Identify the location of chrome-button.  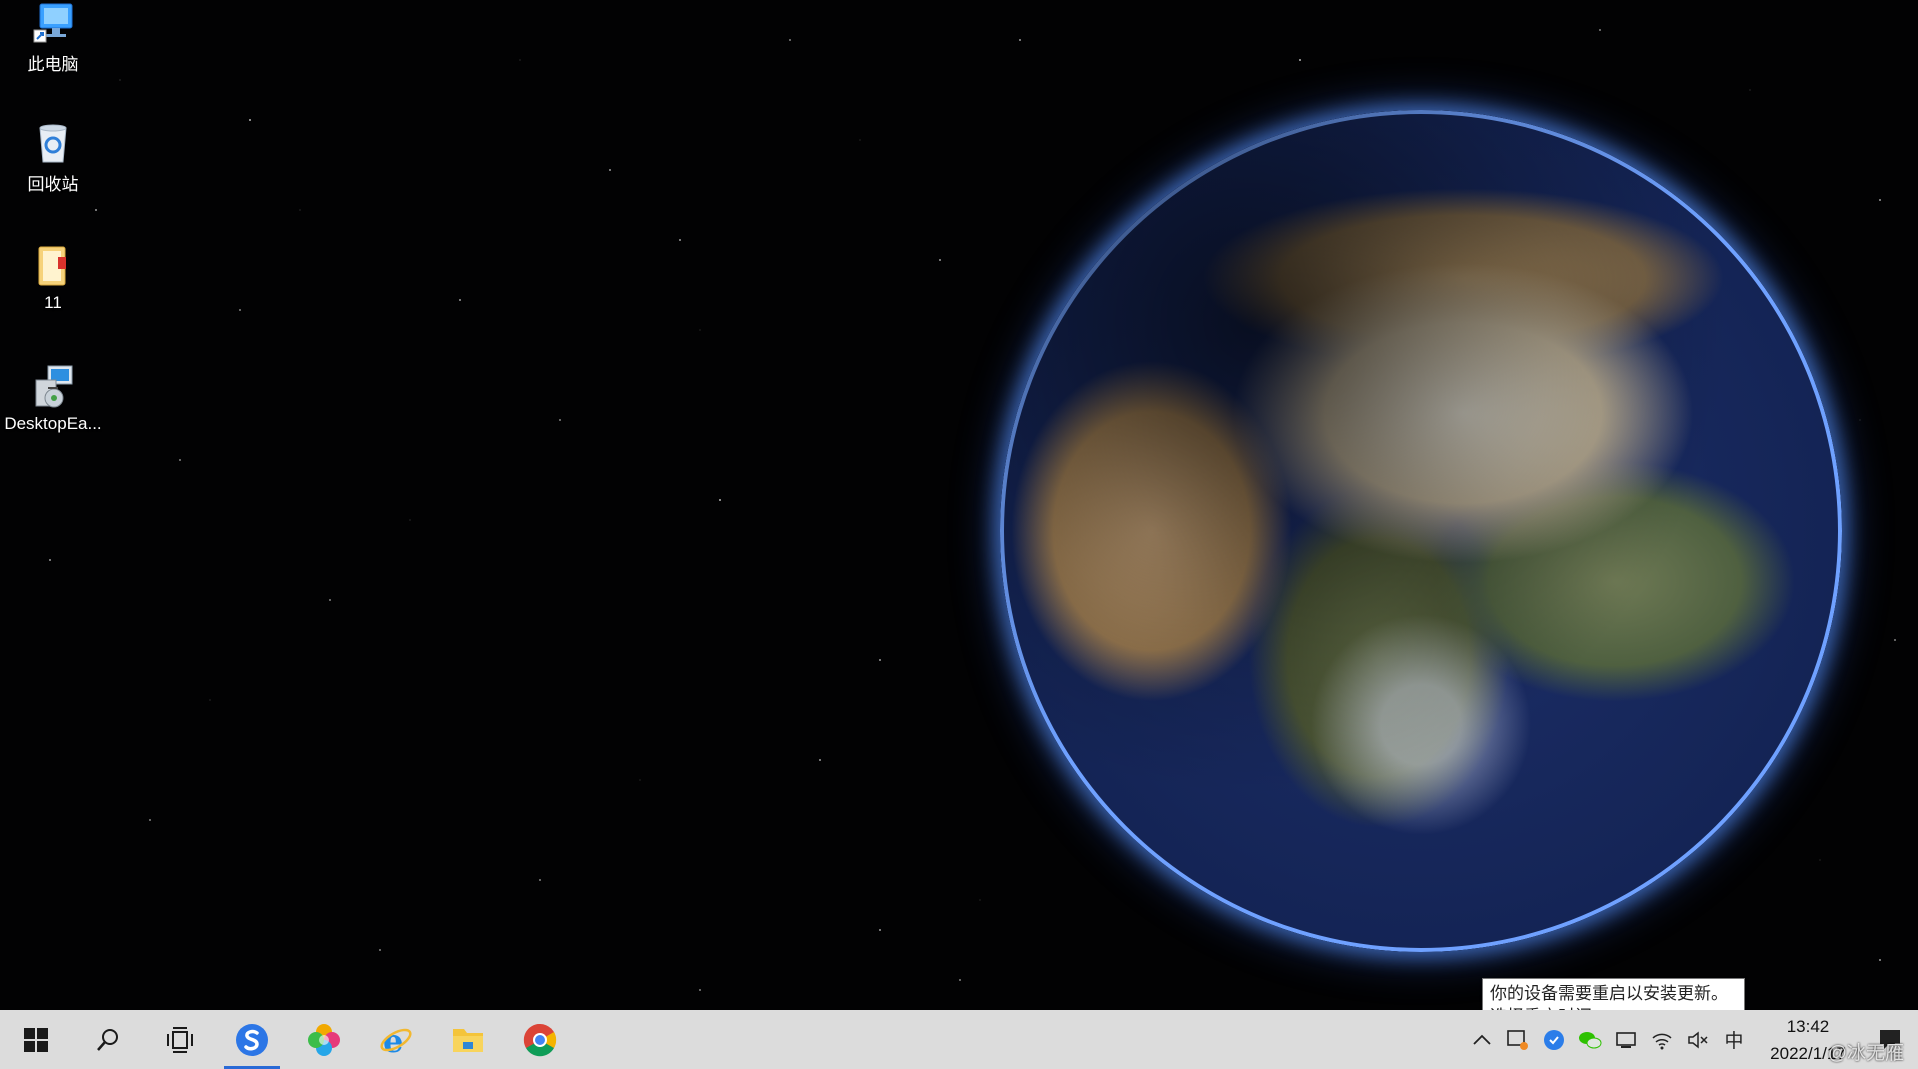
(540, 1039).